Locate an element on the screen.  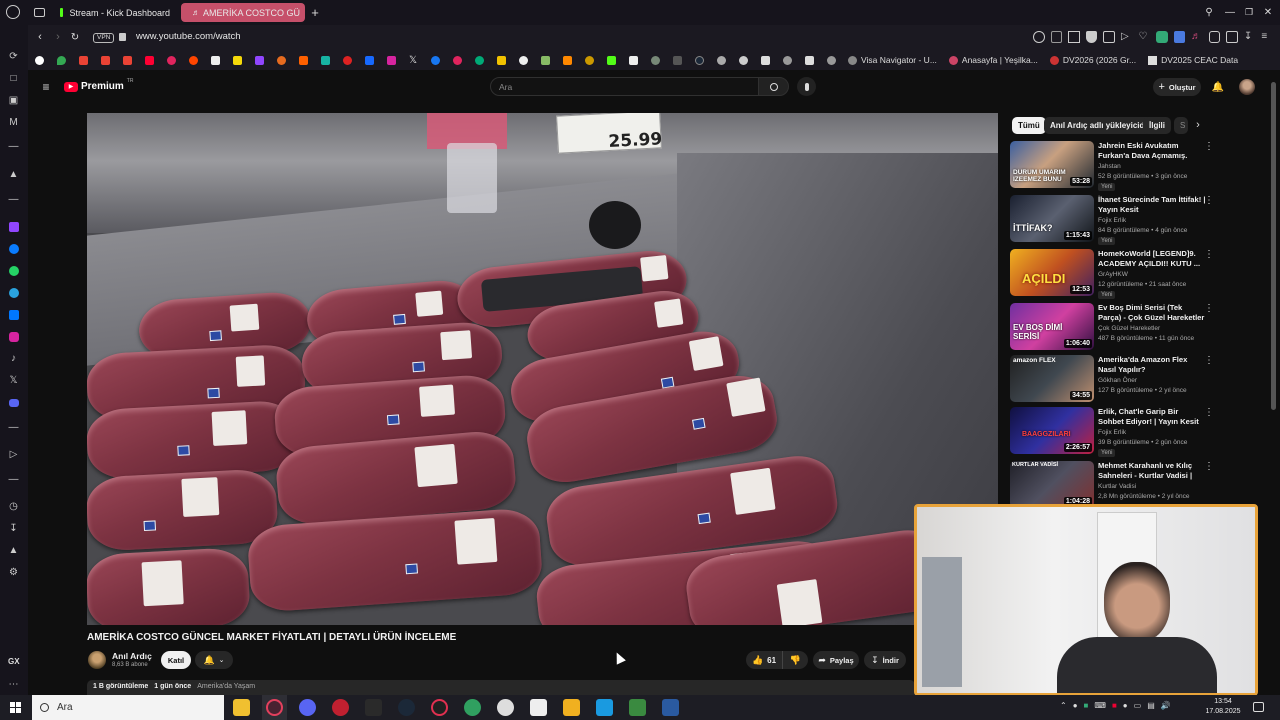
extensions-icon is located at coordinates (1214, 37).